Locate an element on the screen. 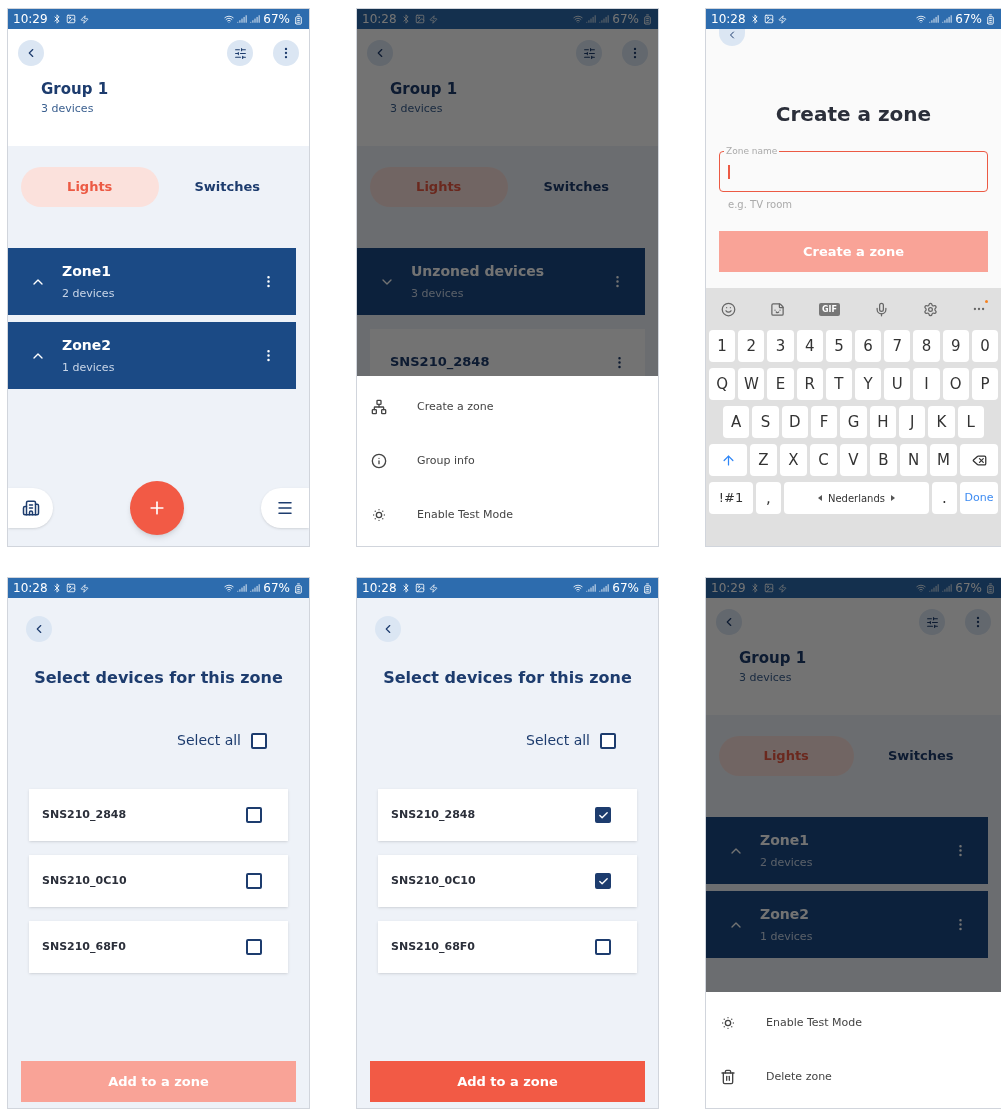 This screenshot has height=1109, width=1001. sheet-menu-item: Delete zone is located at coordinates (853, 1077).